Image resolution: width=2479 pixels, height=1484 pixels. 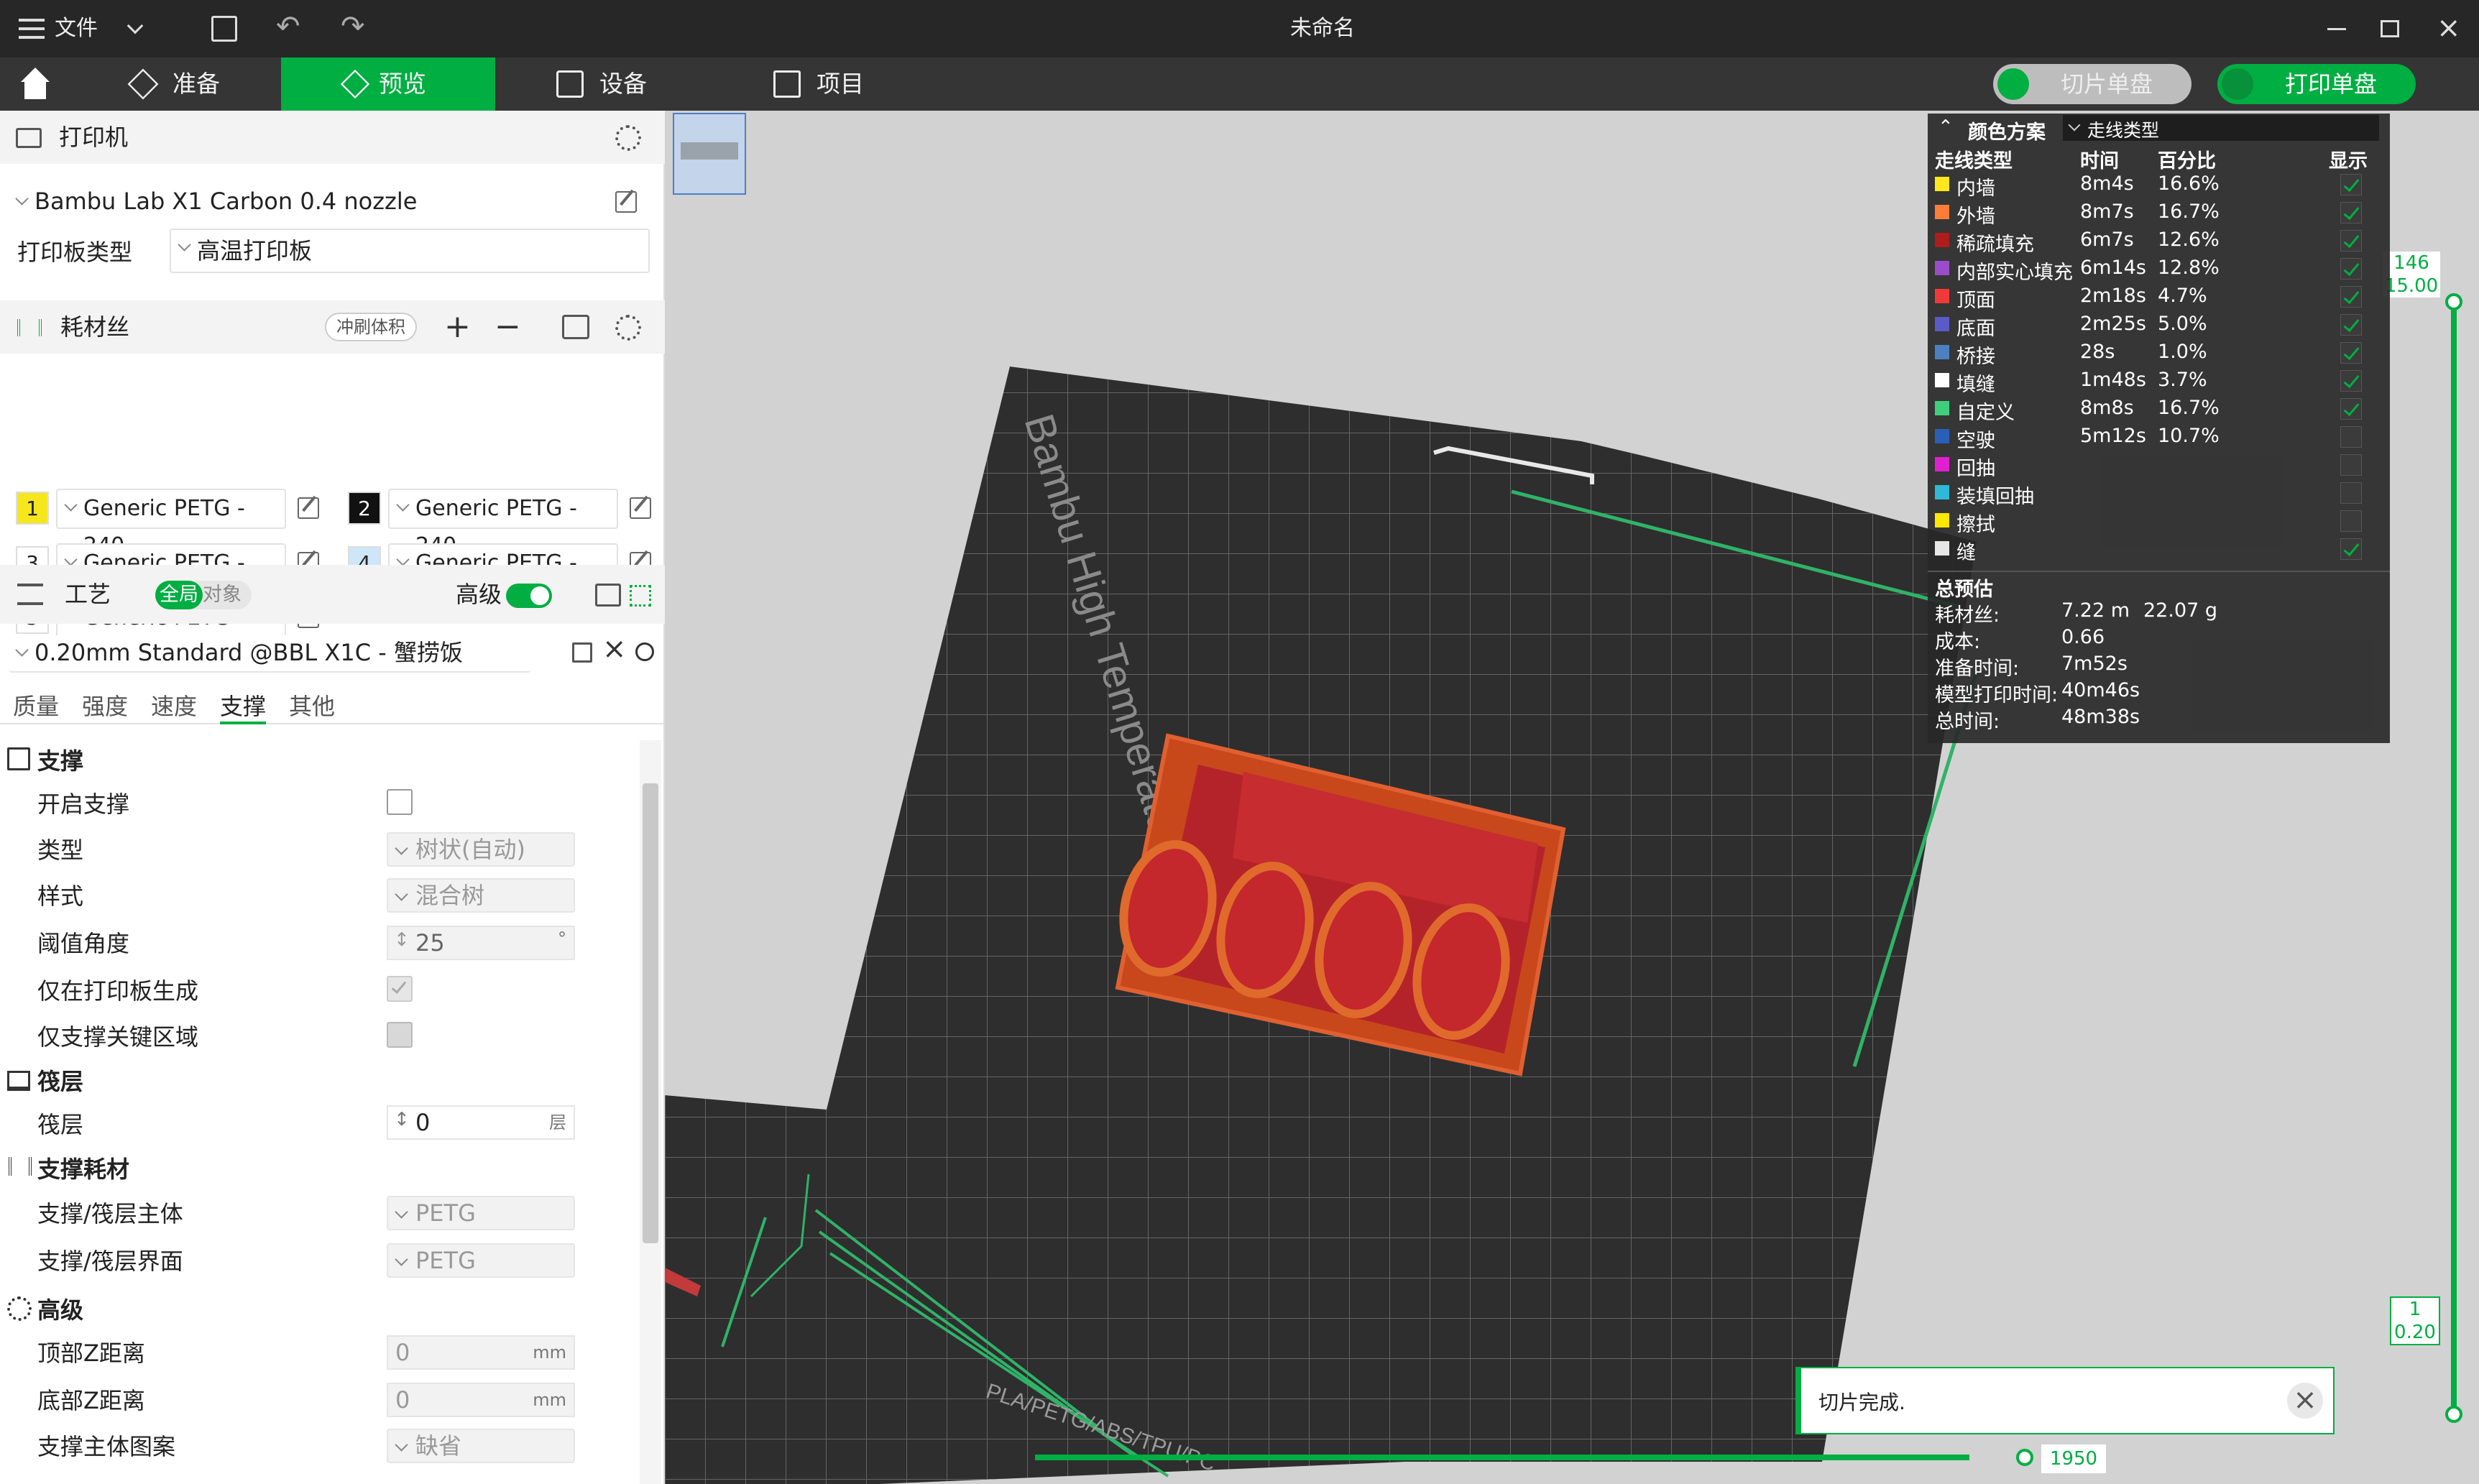 What do you see at coordinates (2453, 301) in the screenshot?
I see `layer-slider-top-handle` at bounding box center [2453, 301].